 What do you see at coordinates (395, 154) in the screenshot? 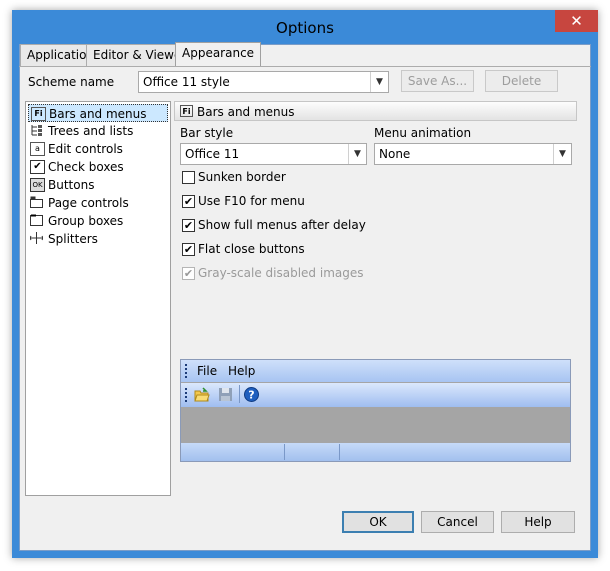
I see `menu-animation-value: None` at bounding box center [395, 154].